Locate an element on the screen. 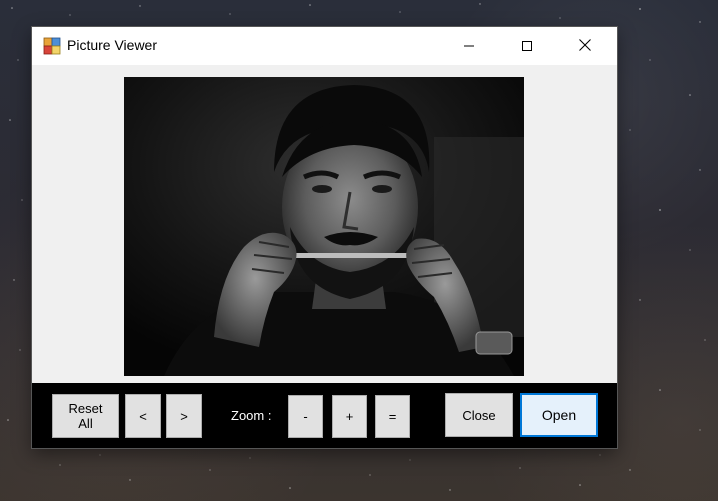 The image size is (718, 501). maximize-icon is located at coordinates (527, 46).